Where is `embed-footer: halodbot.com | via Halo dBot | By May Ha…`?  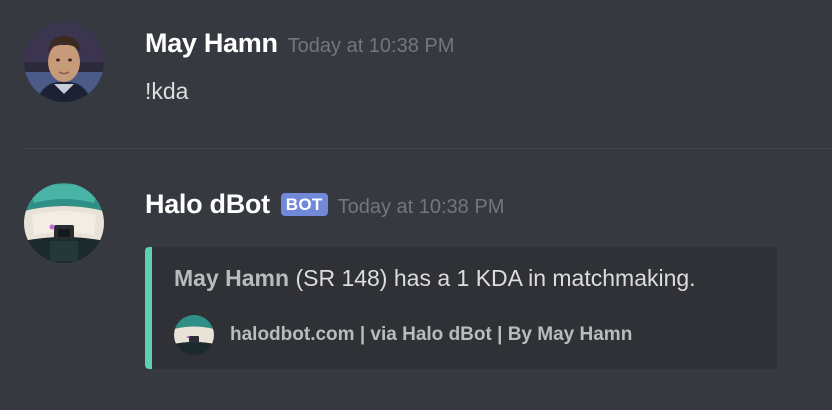 embed-footer: halodbot.com | via Halo dBot | By May Ha… is located at coordinates (403, 335).